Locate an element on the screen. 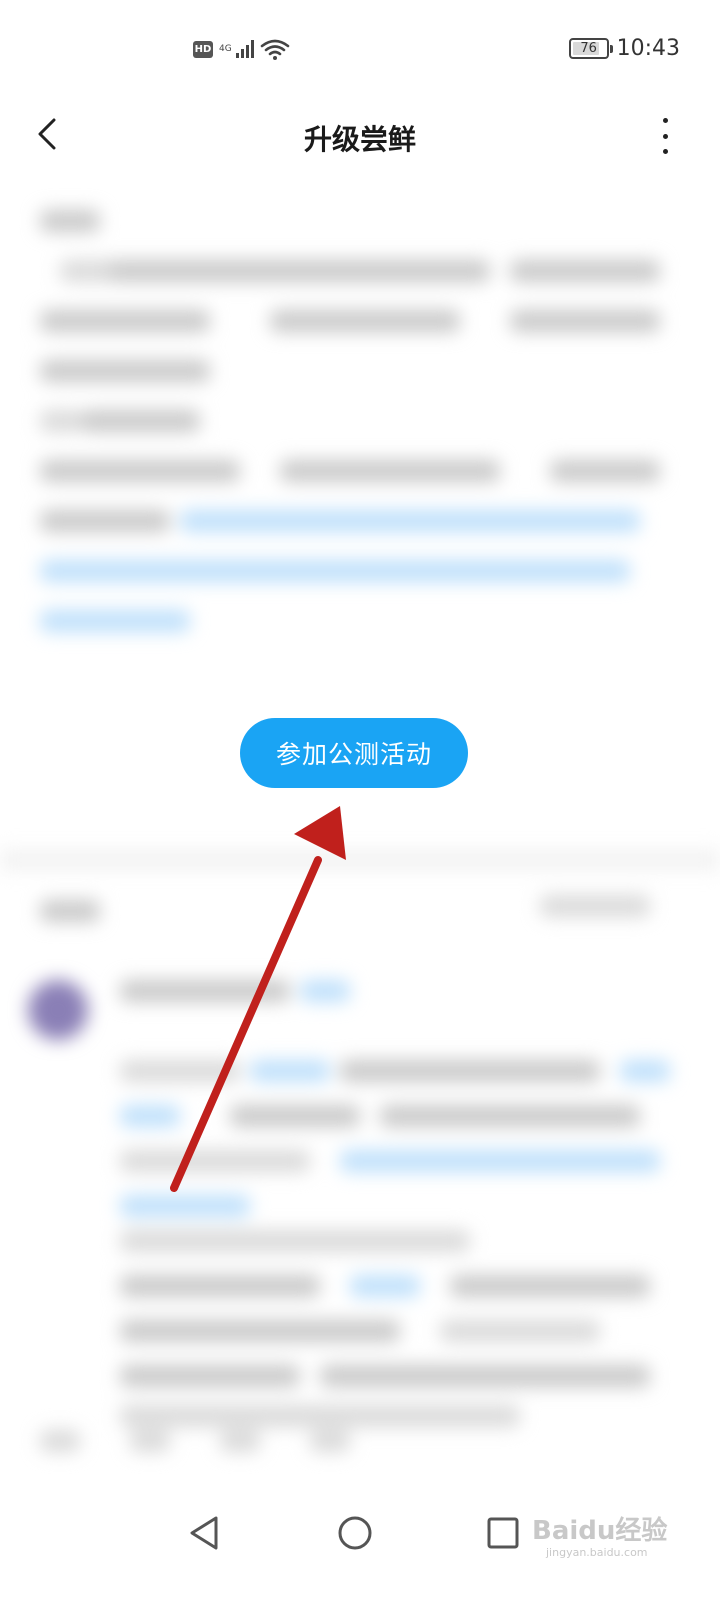  circle-home-icon is located at coordinates (355, 1533).